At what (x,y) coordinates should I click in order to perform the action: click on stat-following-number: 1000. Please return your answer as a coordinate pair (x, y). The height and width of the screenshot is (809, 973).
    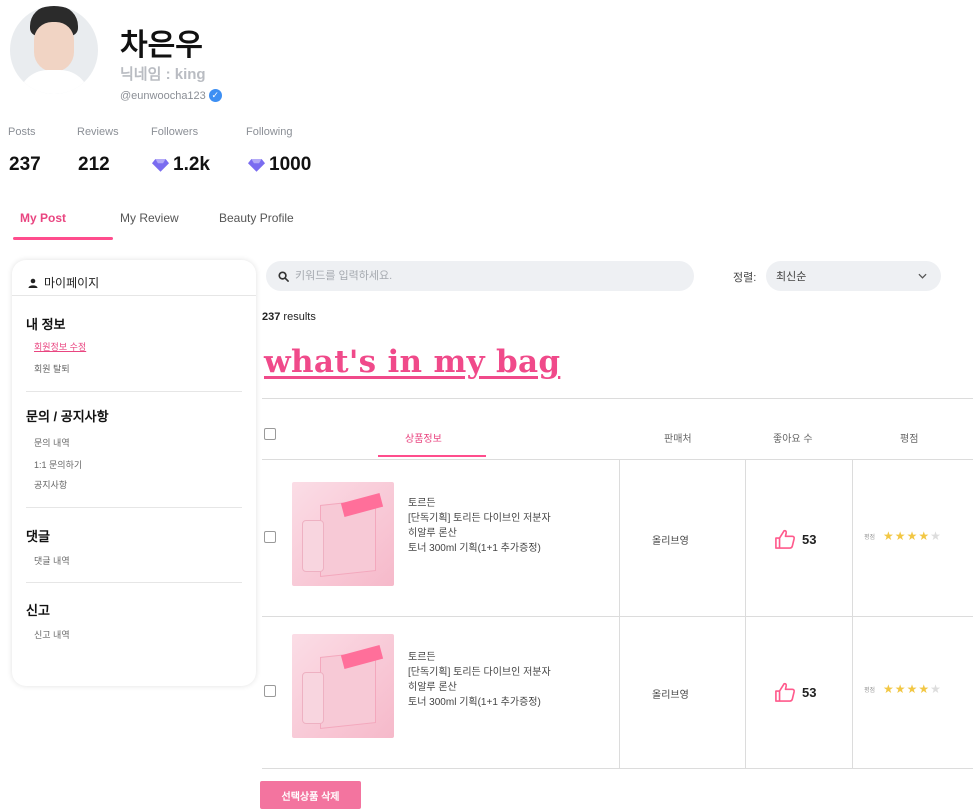
    Looking at the image, I should click on (290, 164).